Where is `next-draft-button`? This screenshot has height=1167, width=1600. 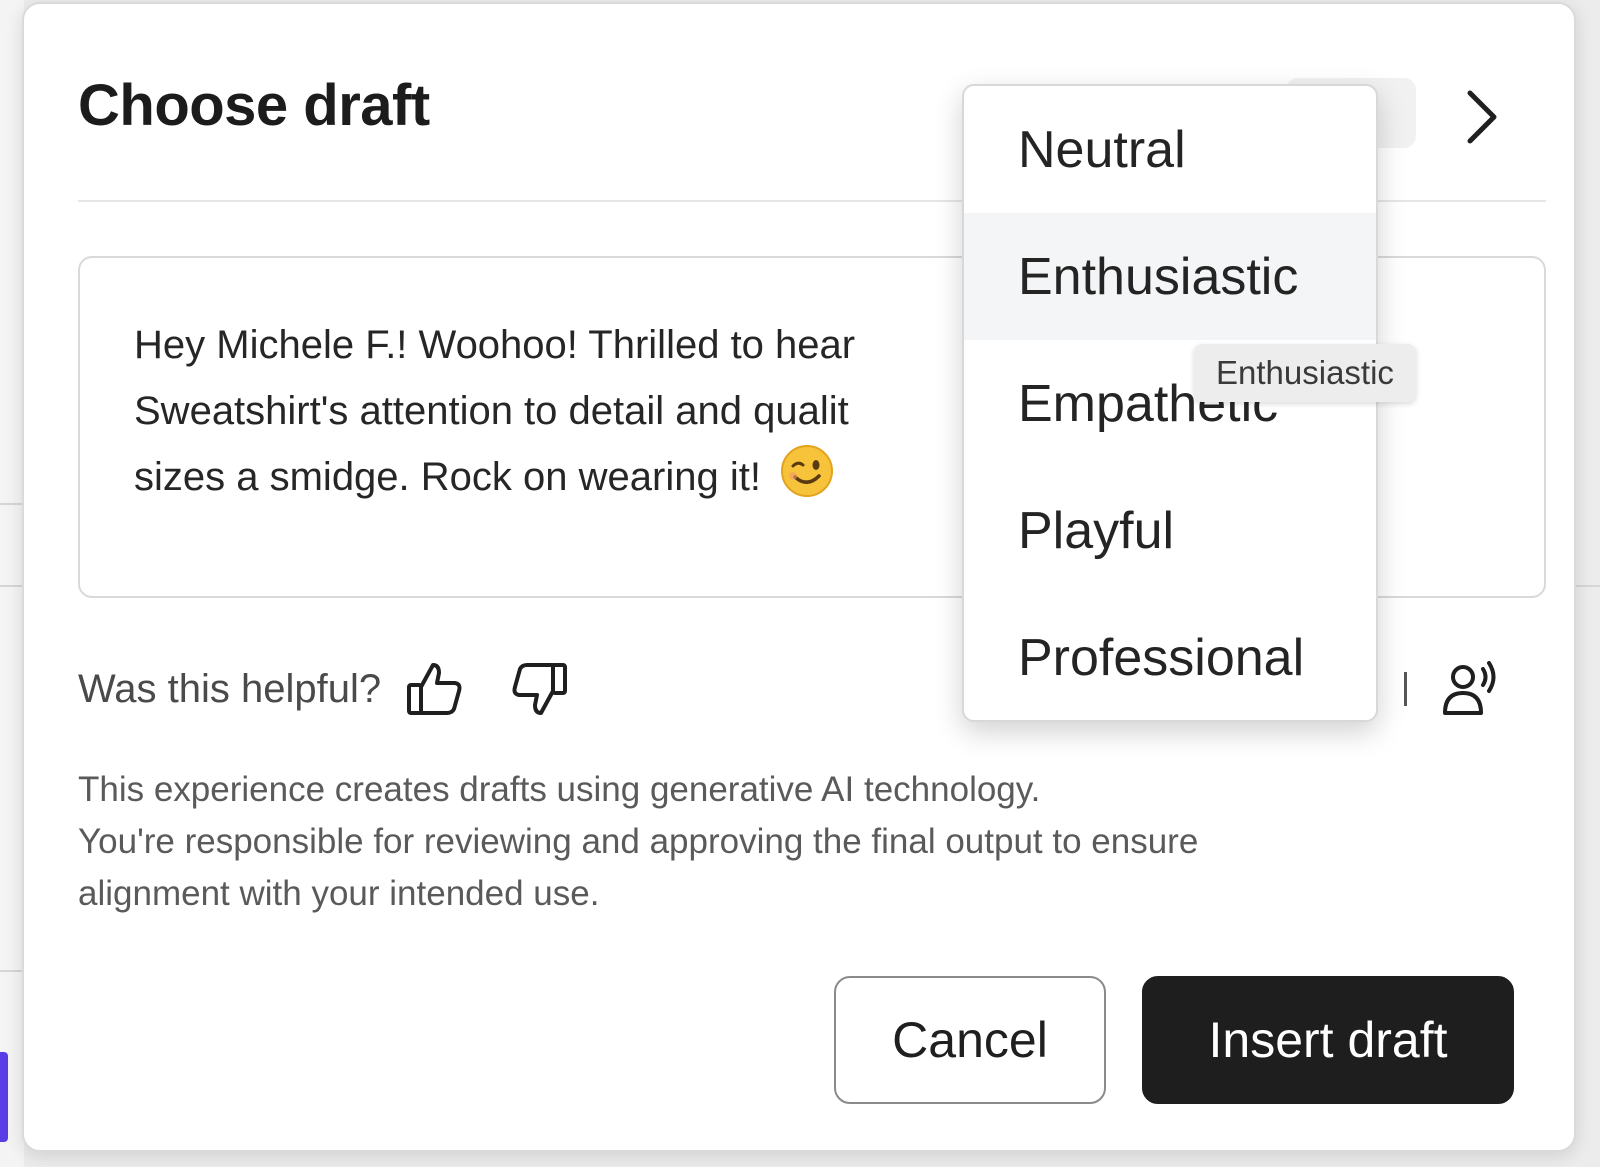
next-draft-button is located at coordinates (1482, 117).